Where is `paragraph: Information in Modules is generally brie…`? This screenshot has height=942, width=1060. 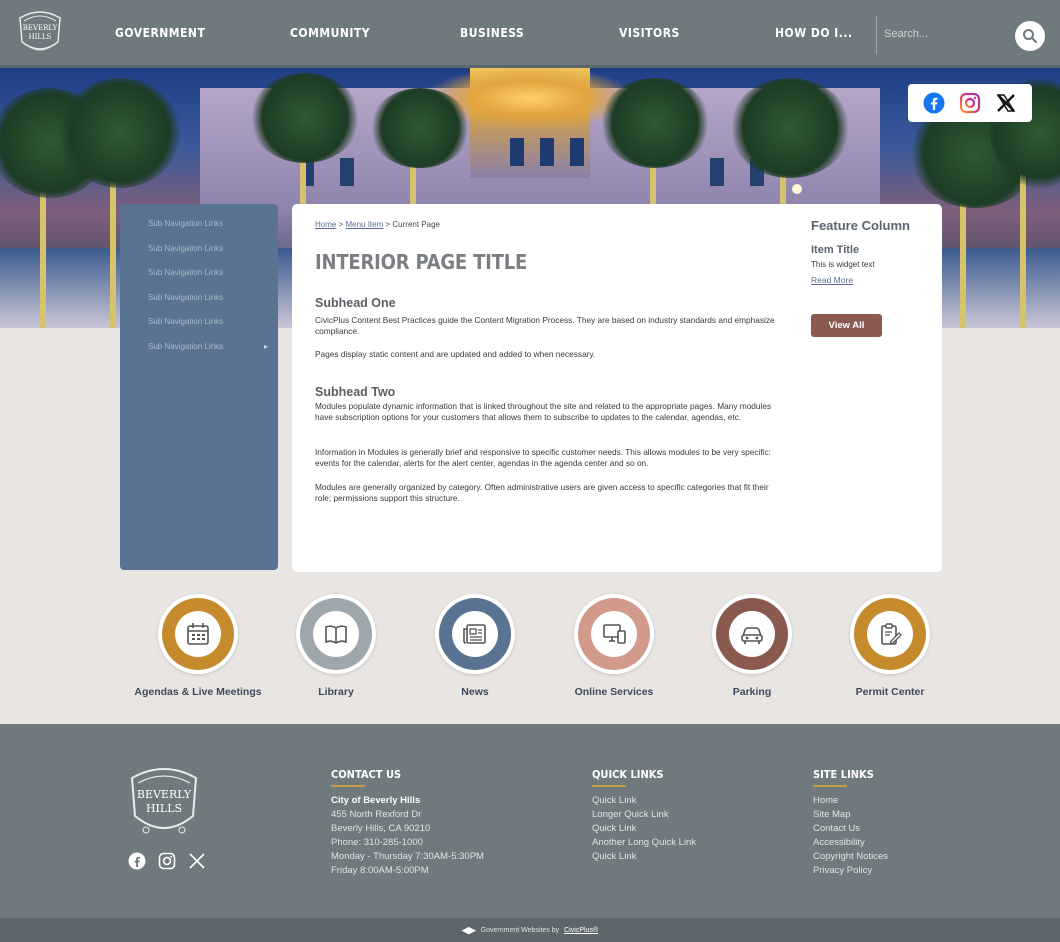
paragraph: Information in Modules is generally brie… is located at coordinates (543, 458).